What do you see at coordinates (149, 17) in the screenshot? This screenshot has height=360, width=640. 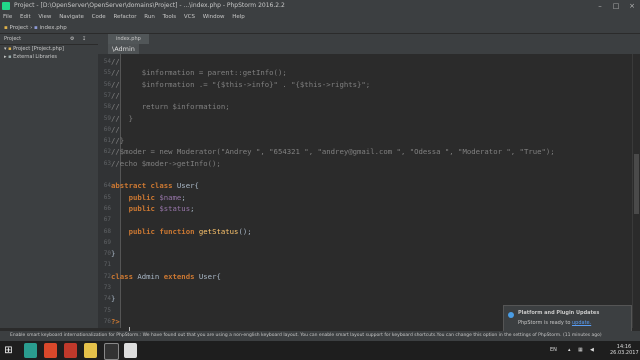 I see `menu-run: Run` at bounding box center [149, 17].